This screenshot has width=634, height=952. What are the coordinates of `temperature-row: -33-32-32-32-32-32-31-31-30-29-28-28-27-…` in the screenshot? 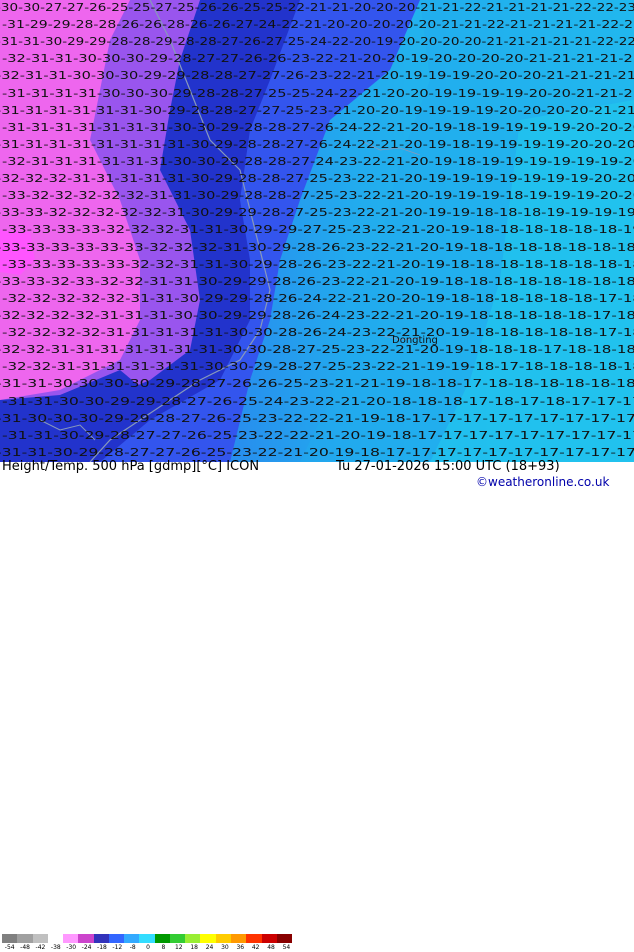 It's located at (318, 195).